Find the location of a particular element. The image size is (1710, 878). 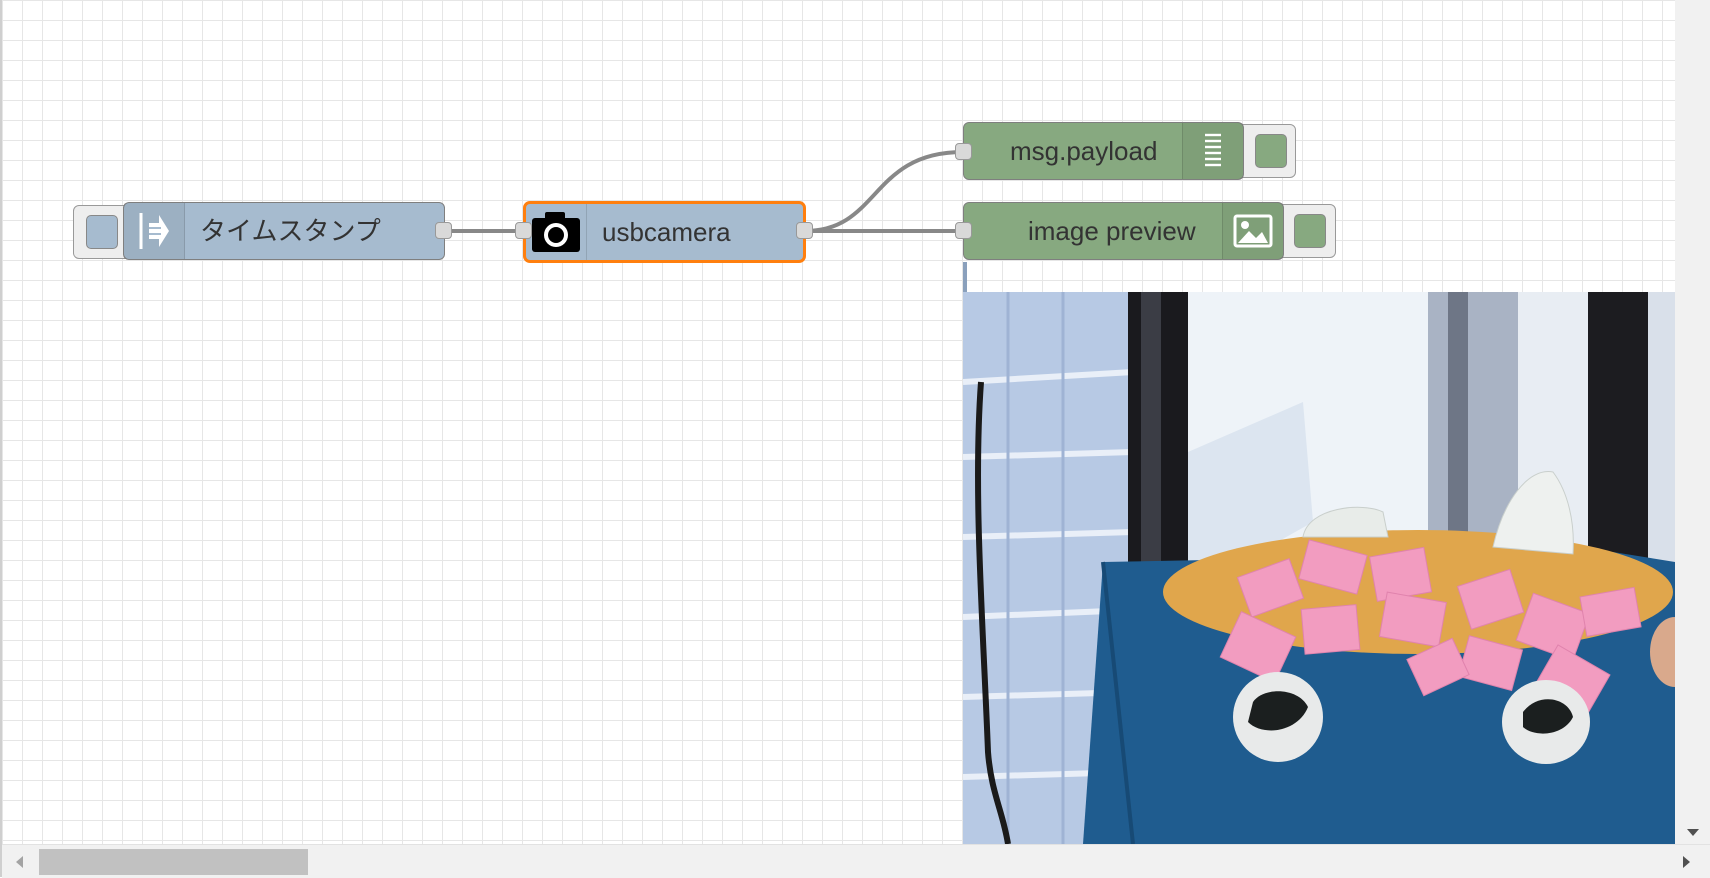

image-preview-node-label: image preview is located at coordinates (1112, 231).